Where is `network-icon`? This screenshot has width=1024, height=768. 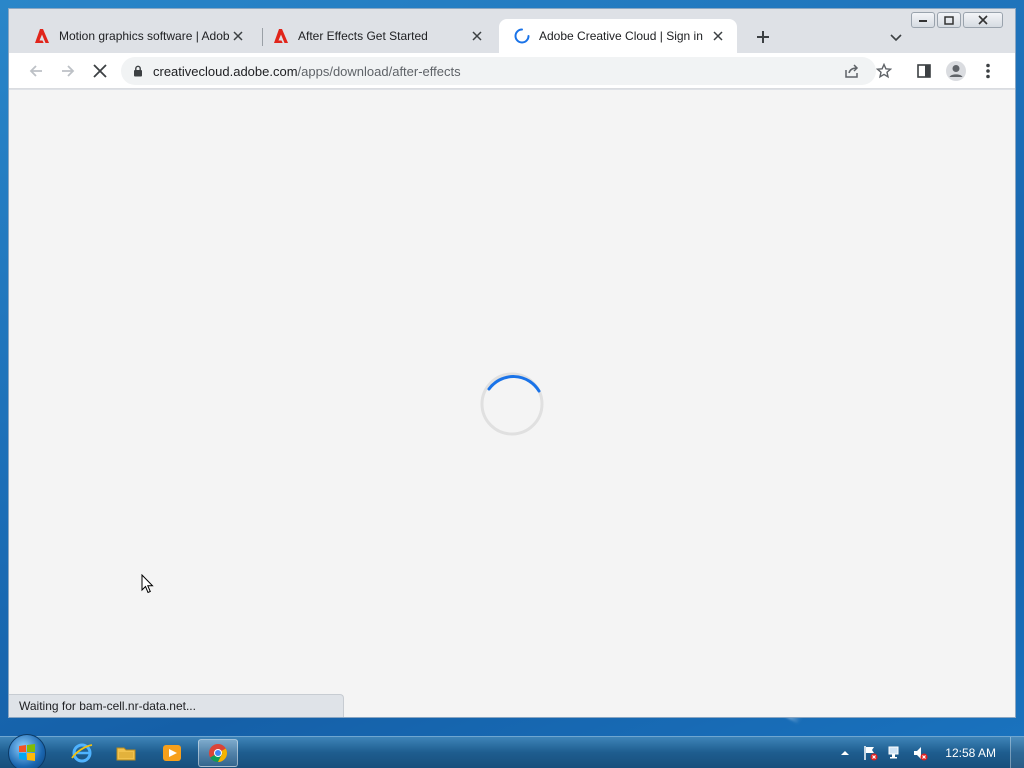
network-icon is located at coordinates (895, 753).